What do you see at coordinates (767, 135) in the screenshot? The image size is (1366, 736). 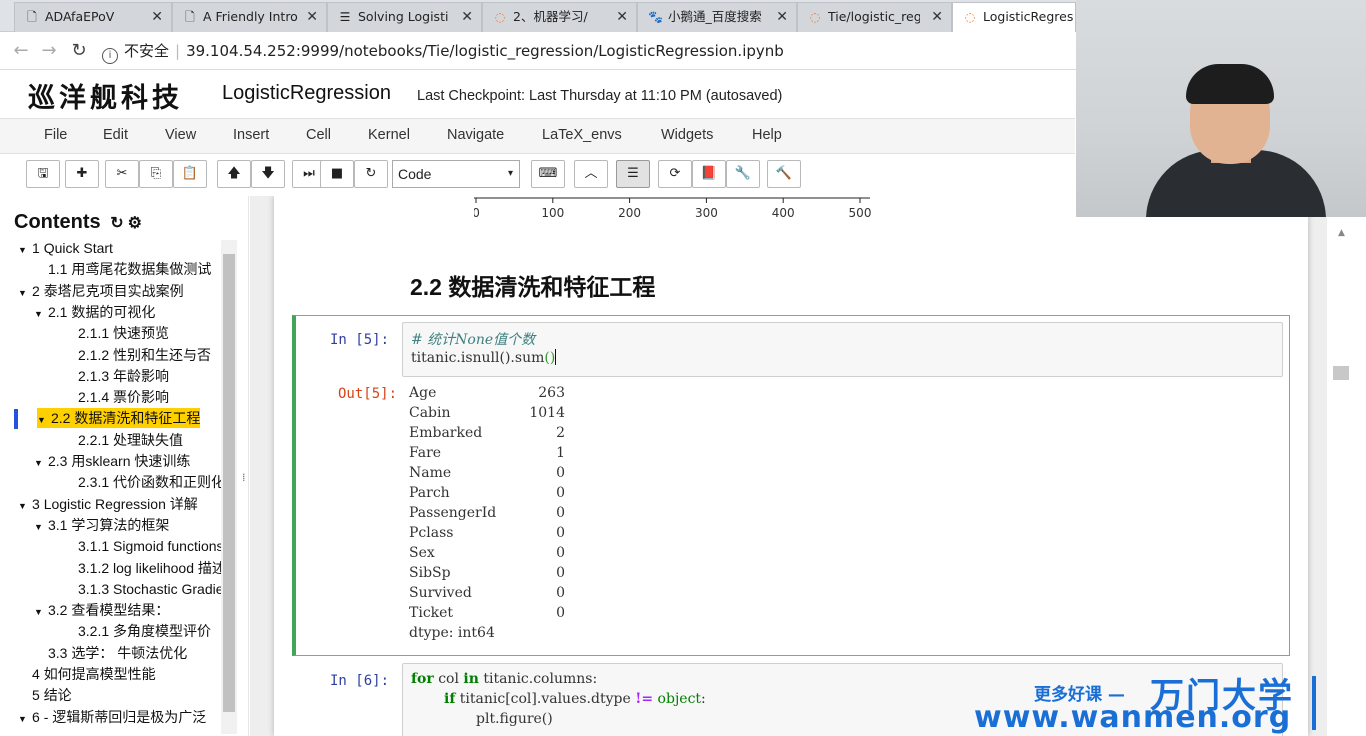 I see `menu-help: Help` at bounding box center [767, 135].